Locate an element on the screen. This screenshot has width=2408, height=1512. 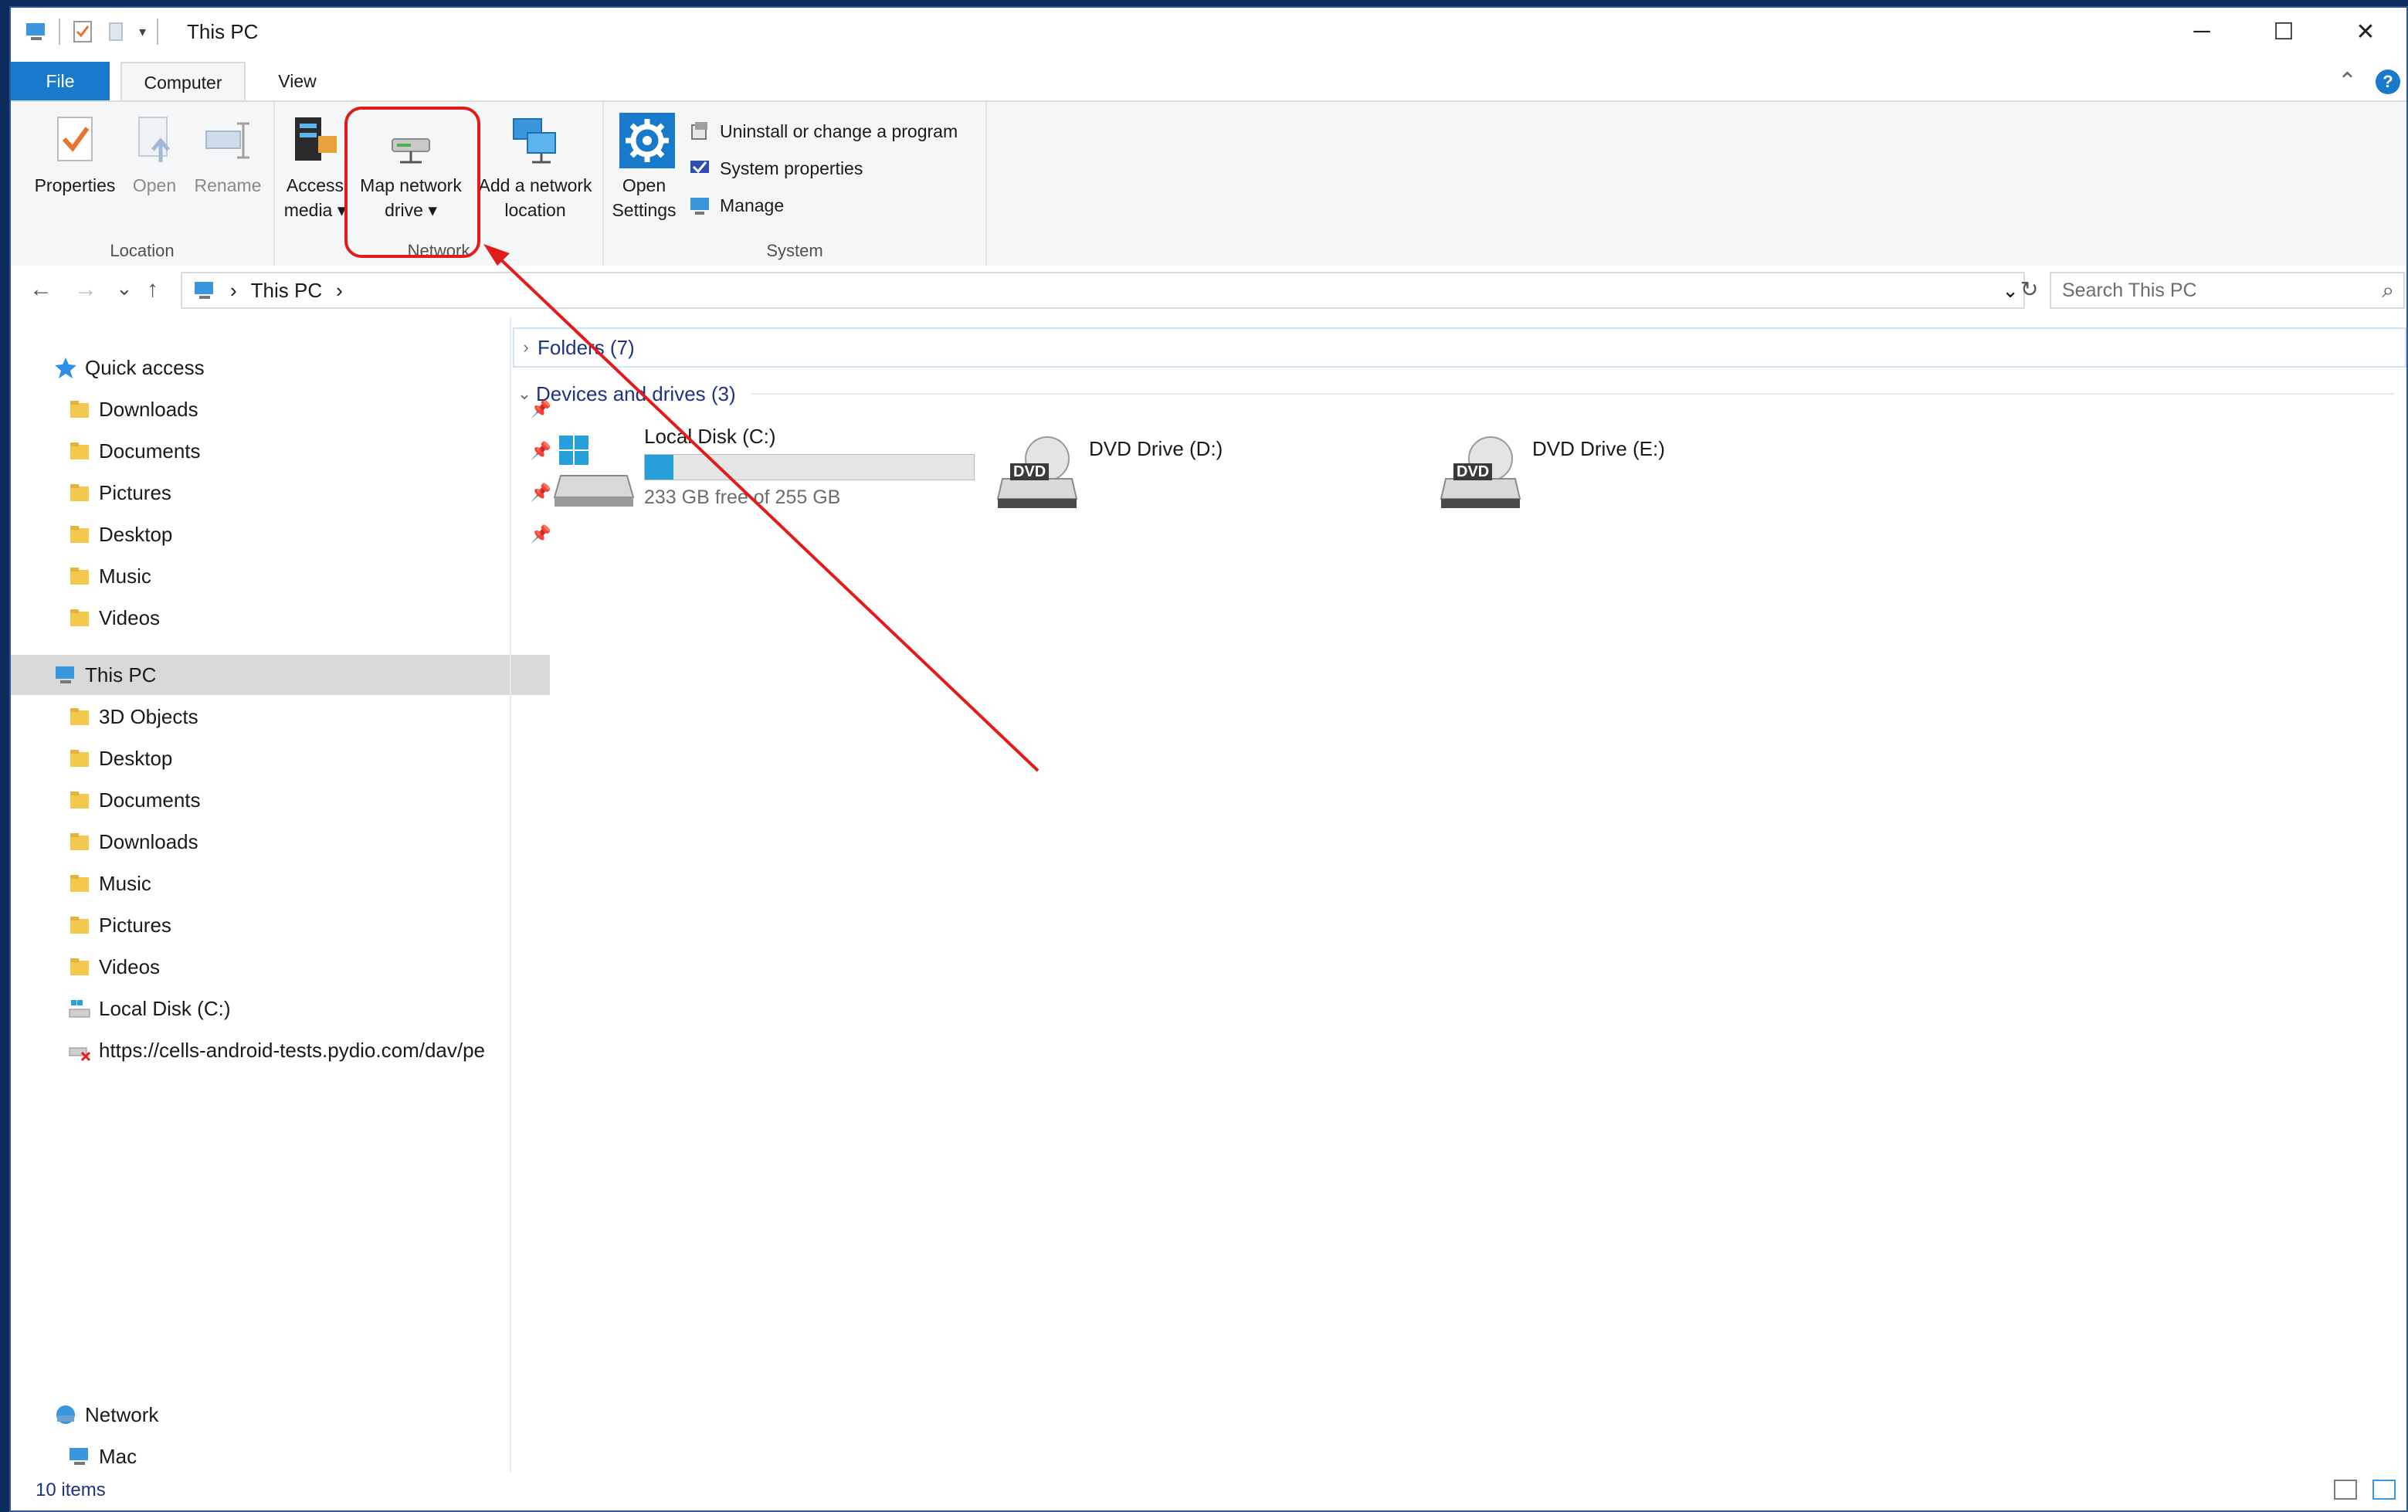
nav-quick-access: Quick access is located at coordinates (281, 367).